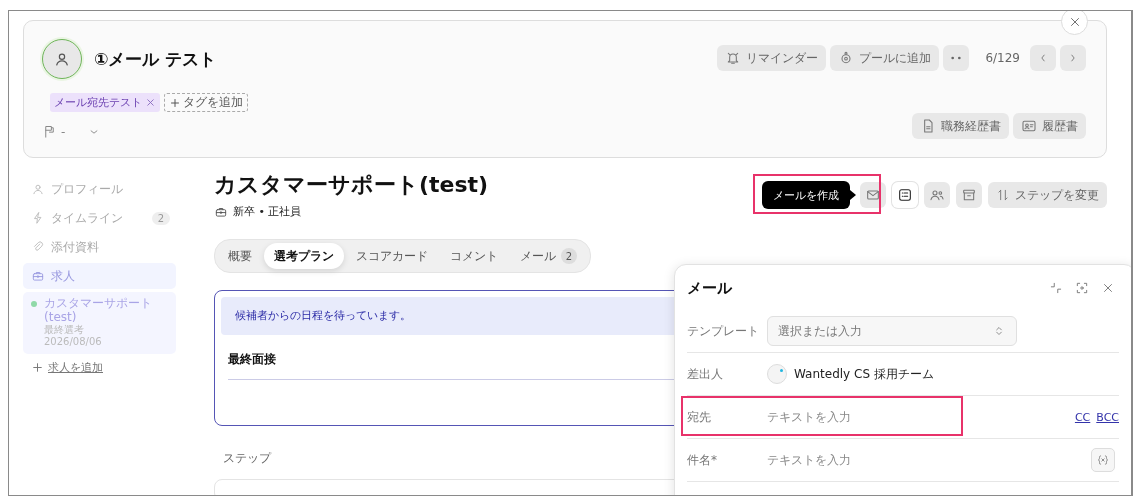  What do you see at coordinates (892, 331) in the screenshot?
I see `template-select: 選択または入力` at bounding box center [892, 331].